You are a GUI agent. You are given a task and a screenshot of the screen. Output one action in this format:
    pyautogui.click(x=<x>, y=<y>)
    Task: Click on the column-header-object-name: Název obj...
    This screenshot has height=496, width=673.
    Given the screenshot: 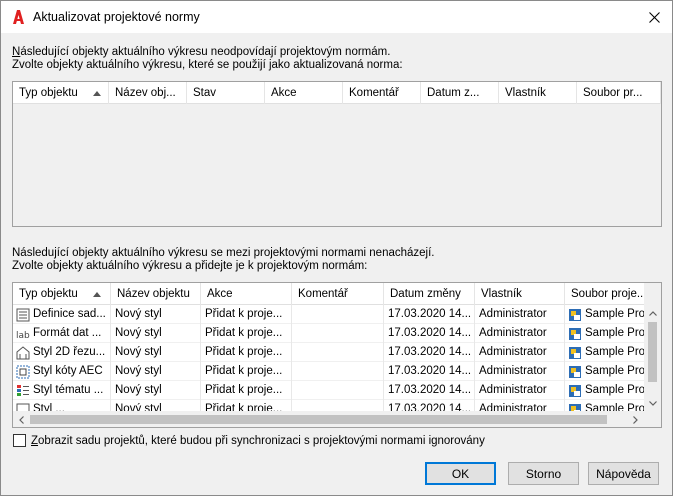 What is the action you would take?
    pyautogui.click(x=148, y=93)
    